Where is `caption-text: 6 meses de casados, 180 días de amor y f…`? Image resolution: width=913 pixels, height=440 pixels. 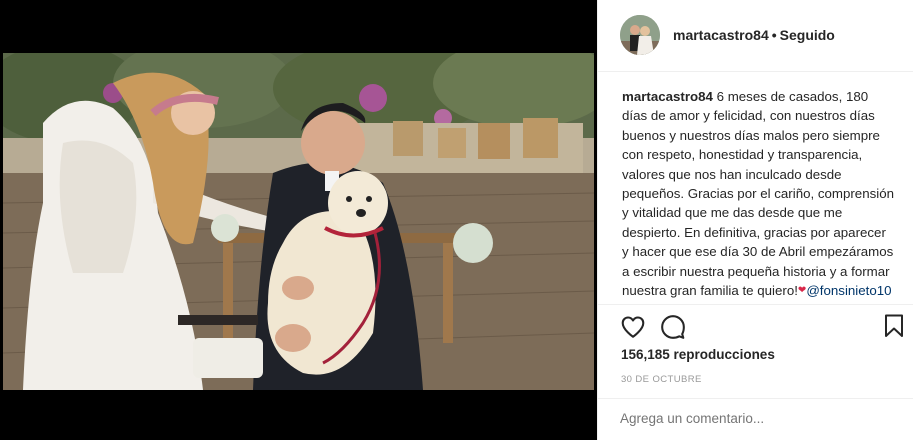 caption-text: 6 meses de casados, 180 días de amor y f… is located at coordinates (758, 194).